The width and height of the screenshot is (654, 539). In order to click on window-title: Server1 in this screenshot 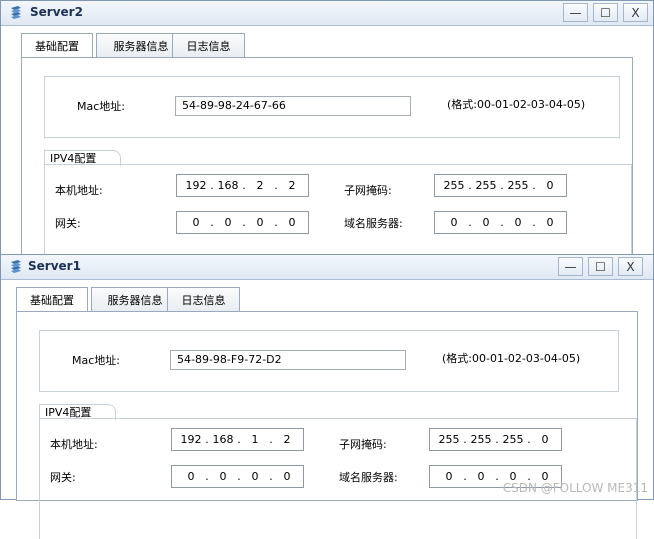, I will do `click(54, 266)`.